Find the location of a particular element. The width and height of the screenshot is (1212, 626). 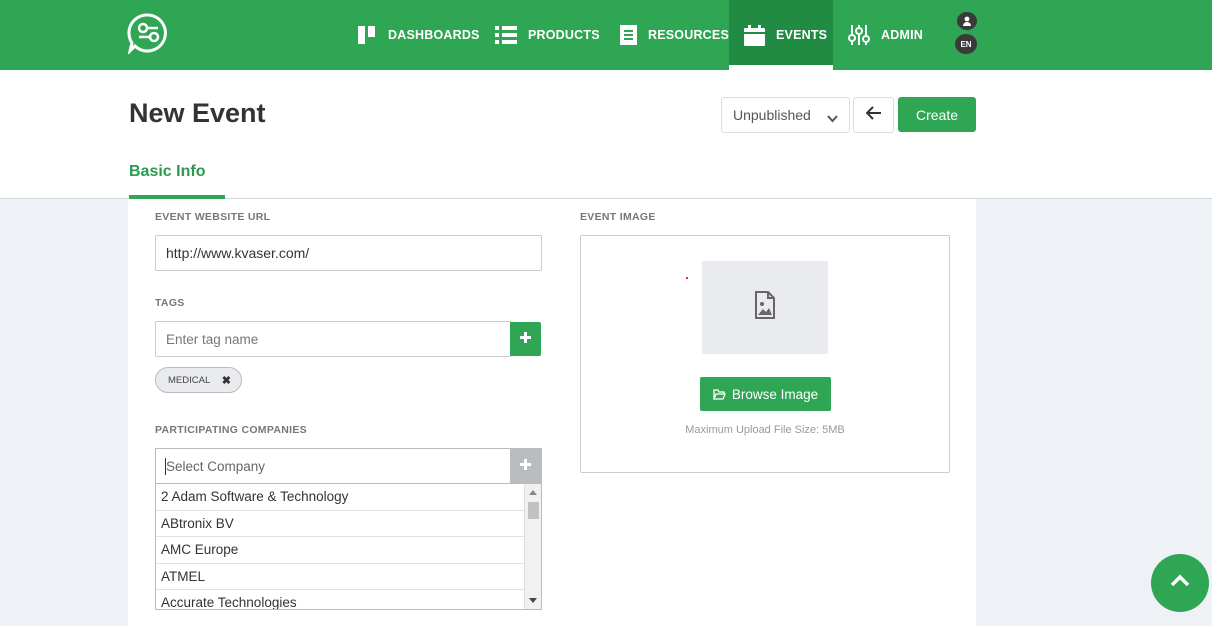

company-option: ATMEL is located at coordinates (340, 577).